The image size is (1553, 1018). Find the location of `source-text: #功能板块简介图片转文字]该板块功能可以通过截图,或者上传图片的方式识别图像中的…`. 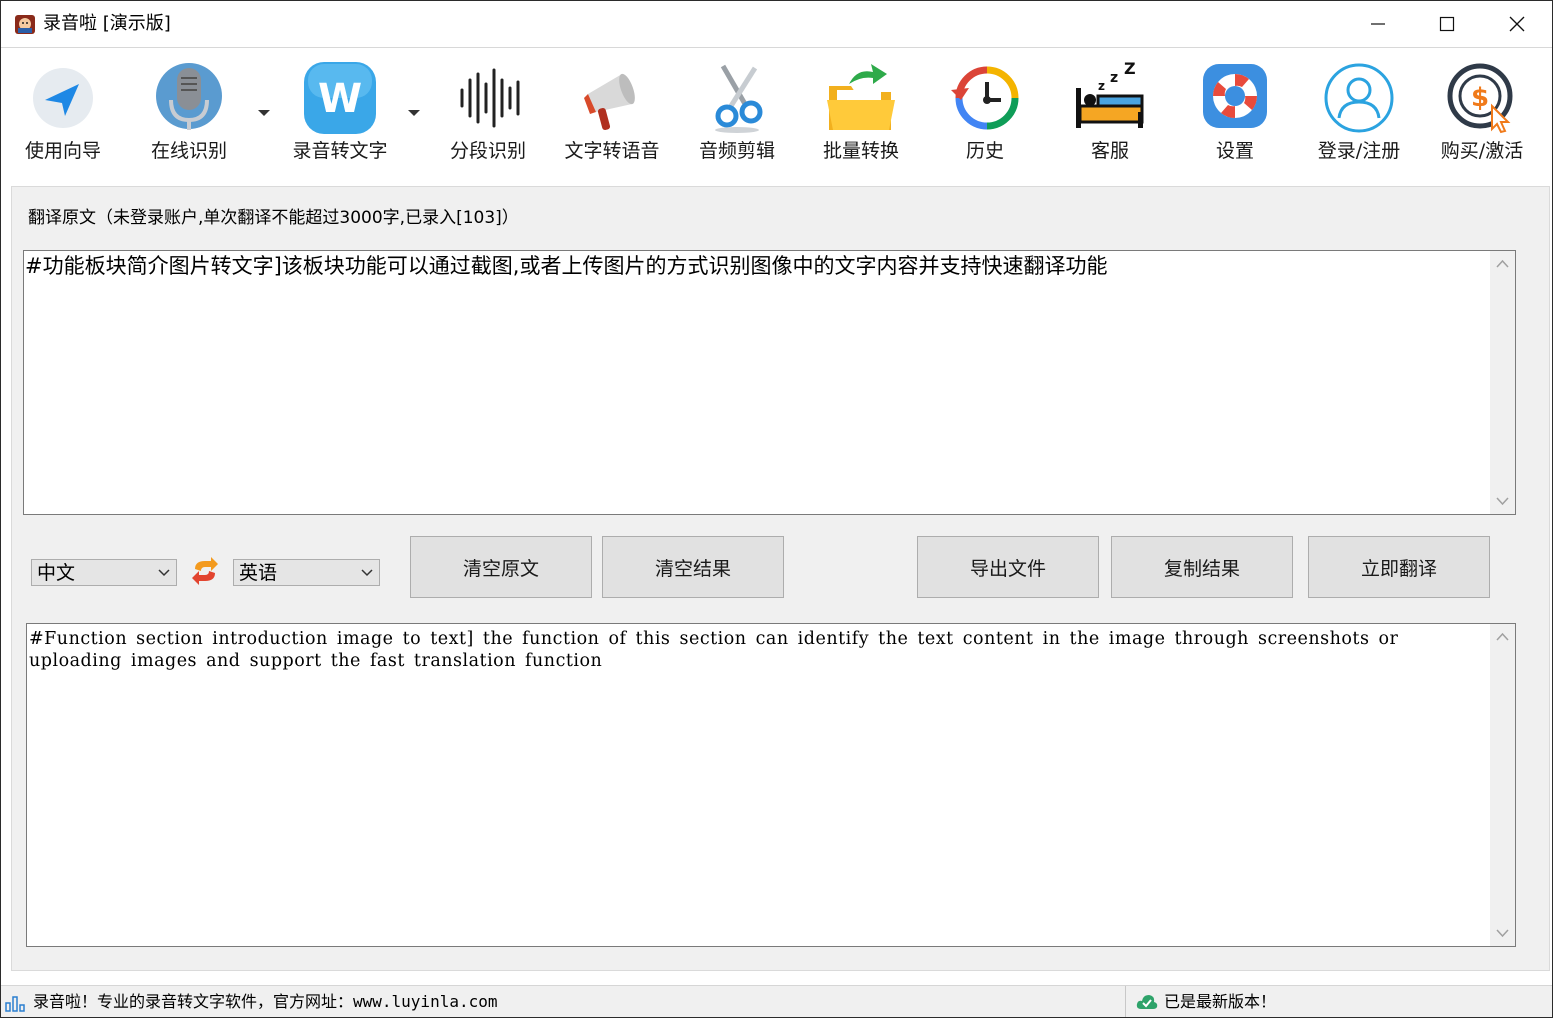

source-text: #功能板块简介图片转文字]该板块功能可以通过截图,或者上传图片的方式识别图像中的… is located at coordinates (754, 265).